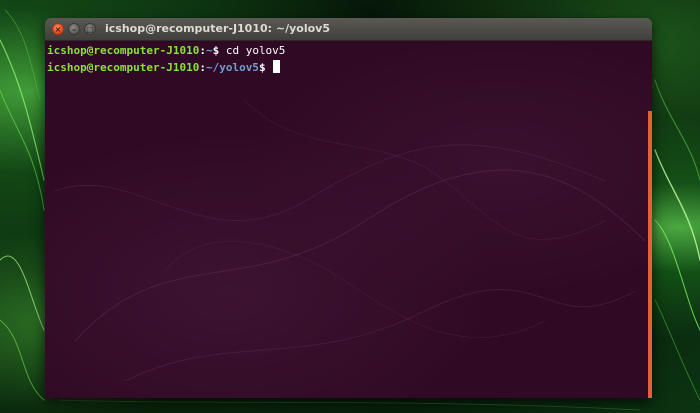  I want to click on scrollbar, so click(650, 254).